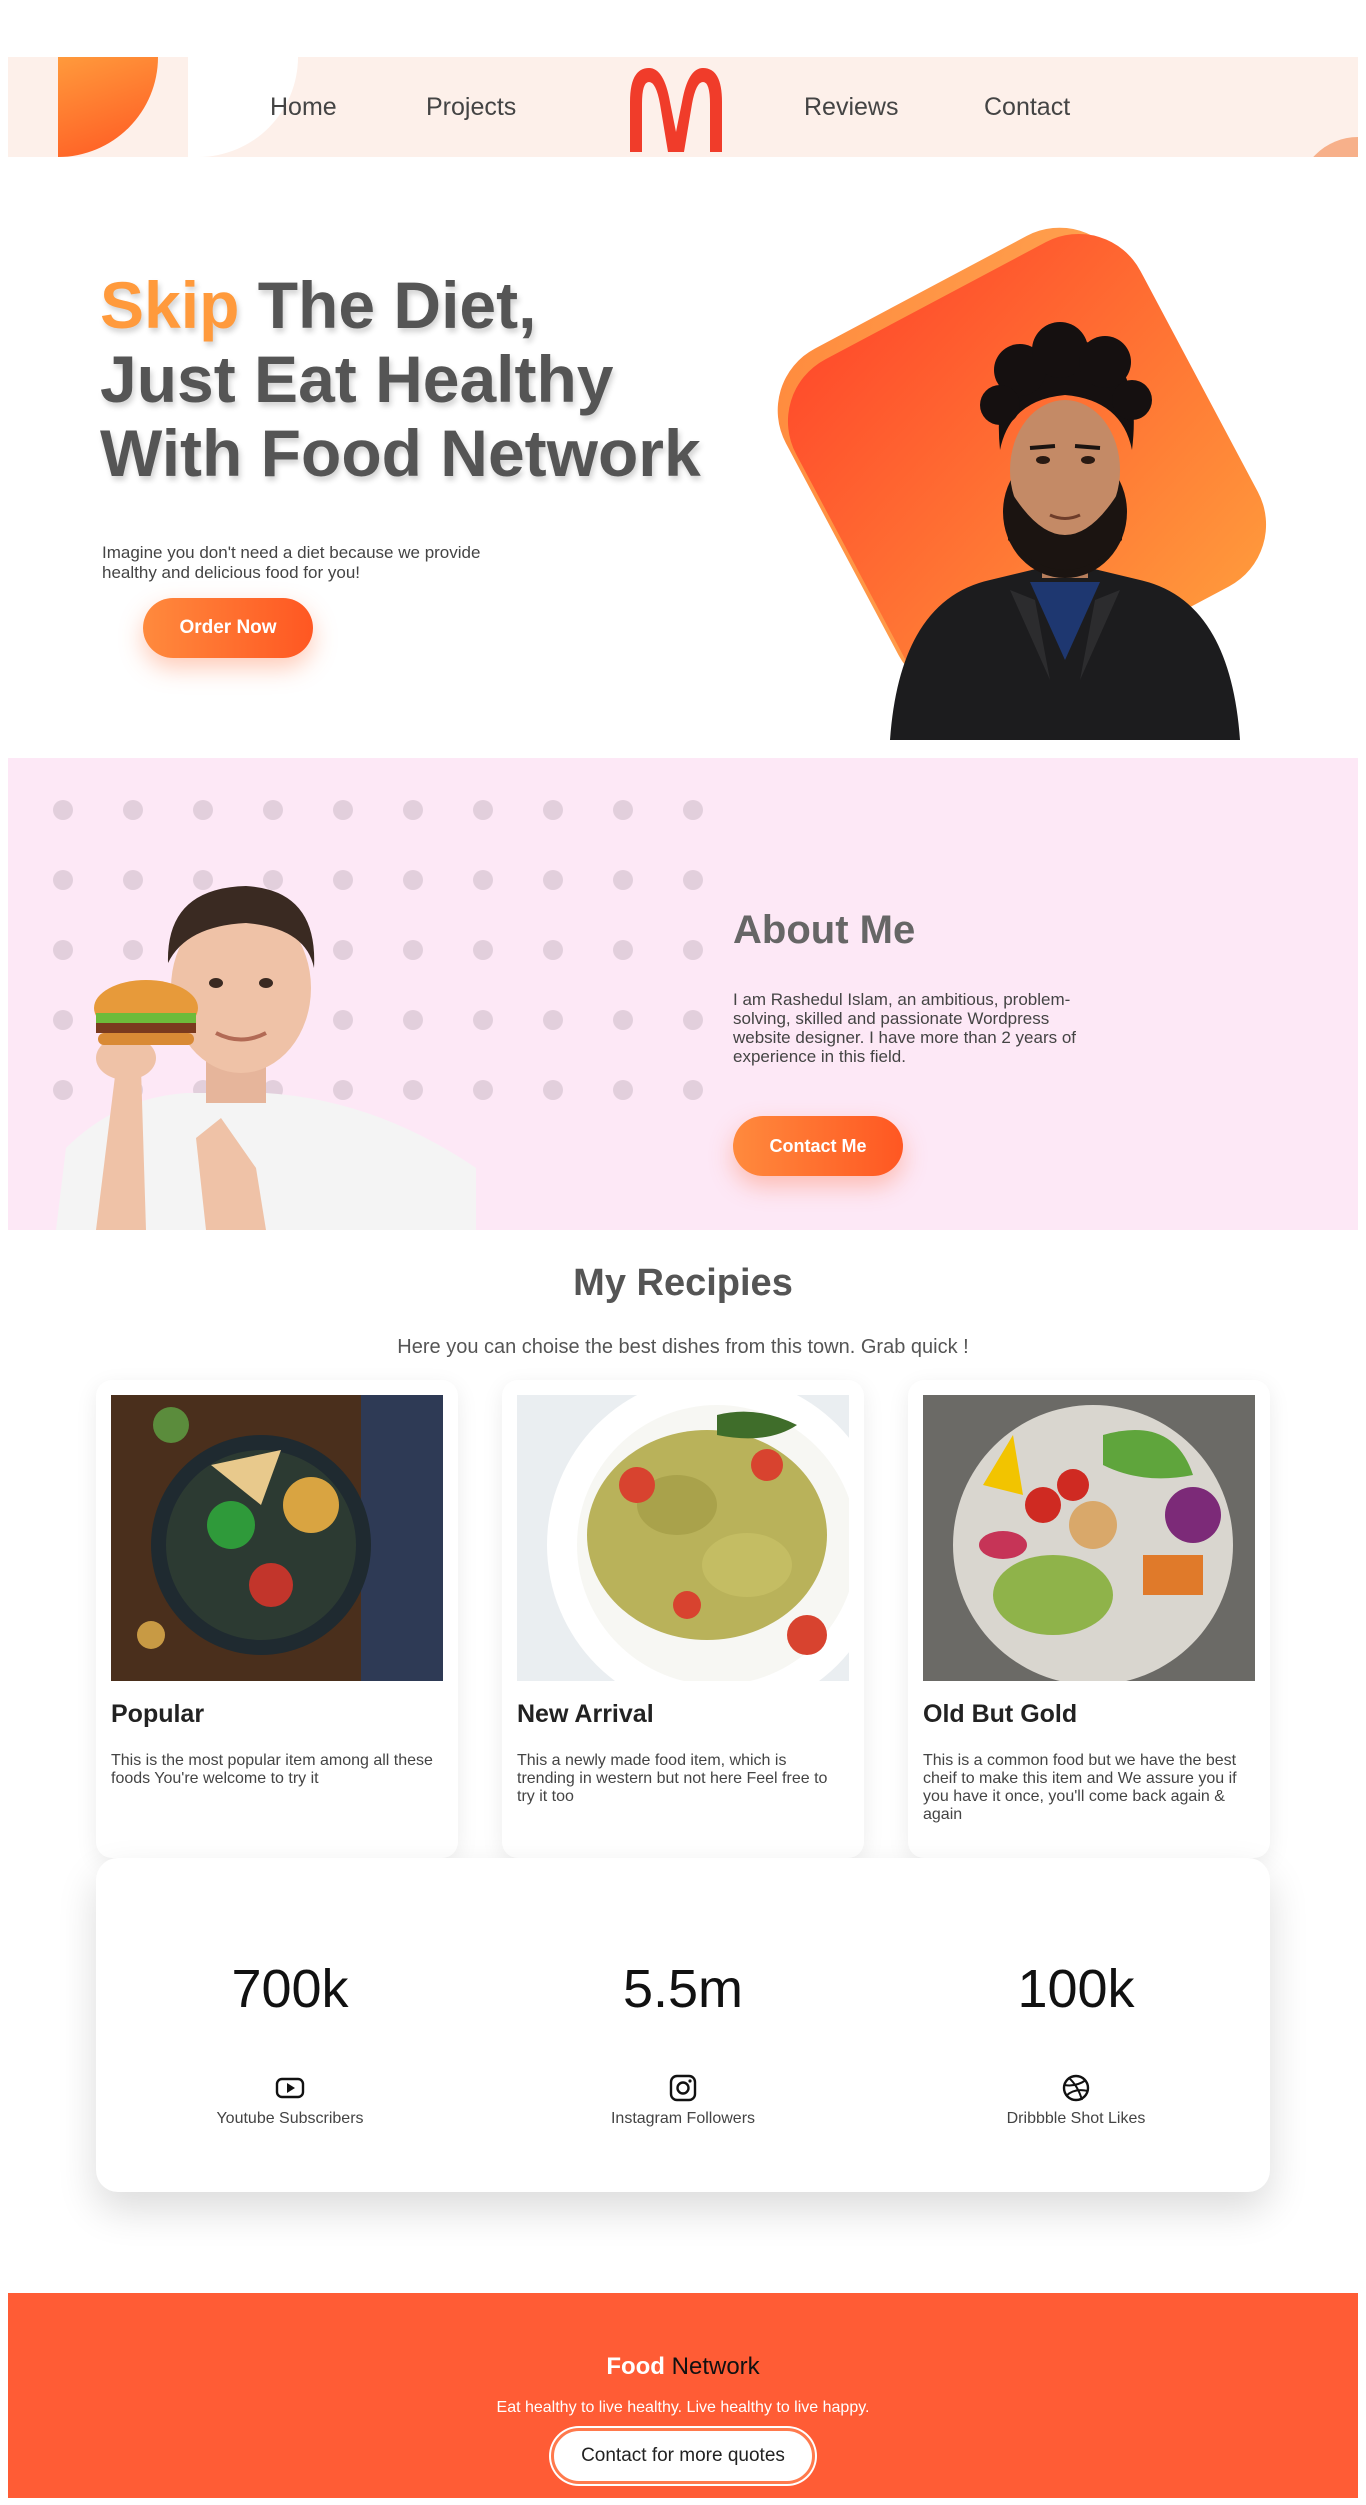 The image size is (1366, 2505). I want to click on nav-link-projects: Projects, so click(471, 107).